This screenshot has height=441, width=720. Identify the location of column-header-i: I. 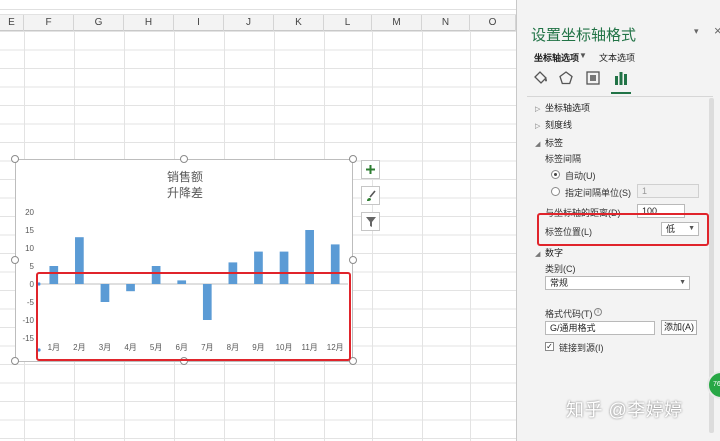
(199, 23).